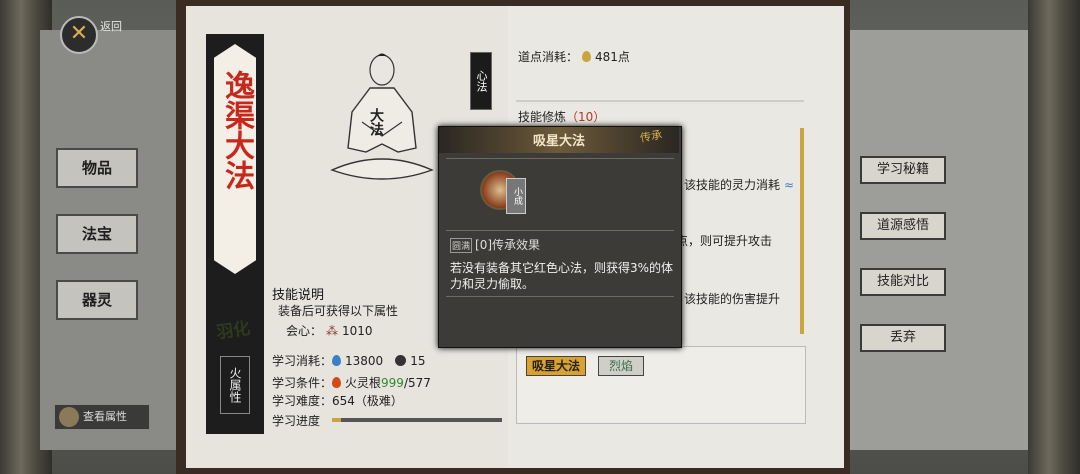 This screenshot has width=1080, height=474. I want to click on requirement-current: 999, so click(392, 383).